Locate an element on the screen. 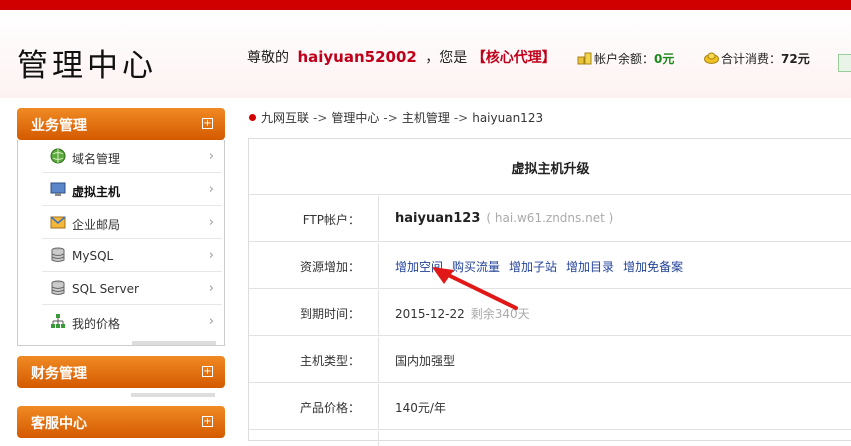 Image resolution: width=851 pixels, height=446 pixels. welcome-message: 尊敬的 haiyuan52002 ，您是 【核心代理】 is located at coordinates (401, 57).